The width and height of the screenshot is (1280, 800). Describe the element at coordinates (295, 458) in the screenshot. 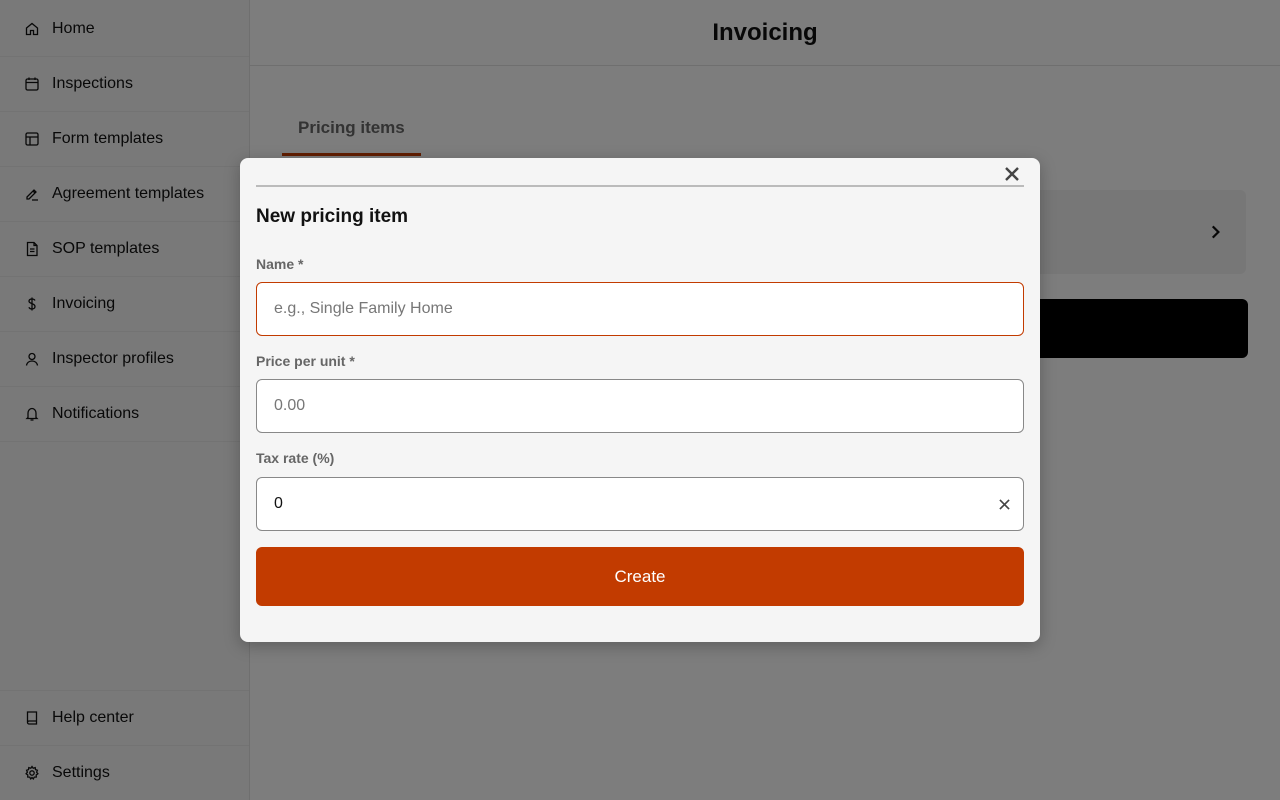

I see `tax-rate-label: Tax rate (%)` at that location.